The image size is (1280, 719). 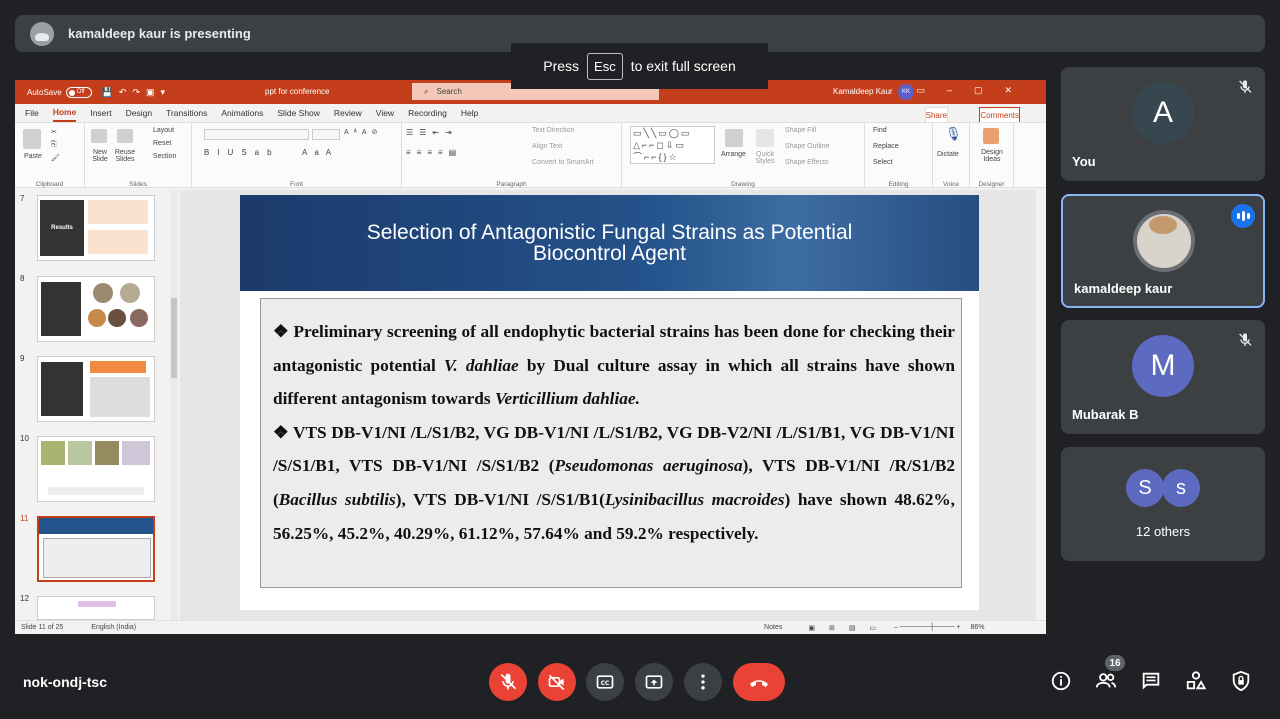 I want to click on new-slide-icon, so click(x=99, y=136).